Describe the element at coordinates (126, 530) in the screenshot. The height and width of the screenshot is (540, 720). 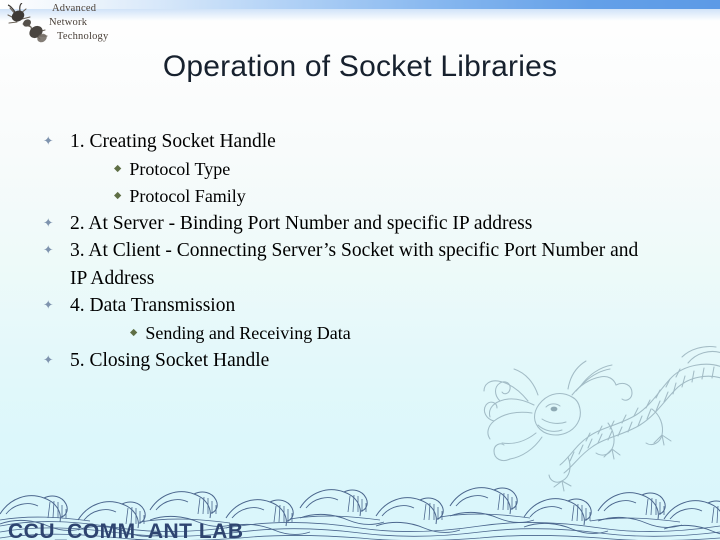
I see `footer-label: CCU_COMM_ANT LAB` at that location.